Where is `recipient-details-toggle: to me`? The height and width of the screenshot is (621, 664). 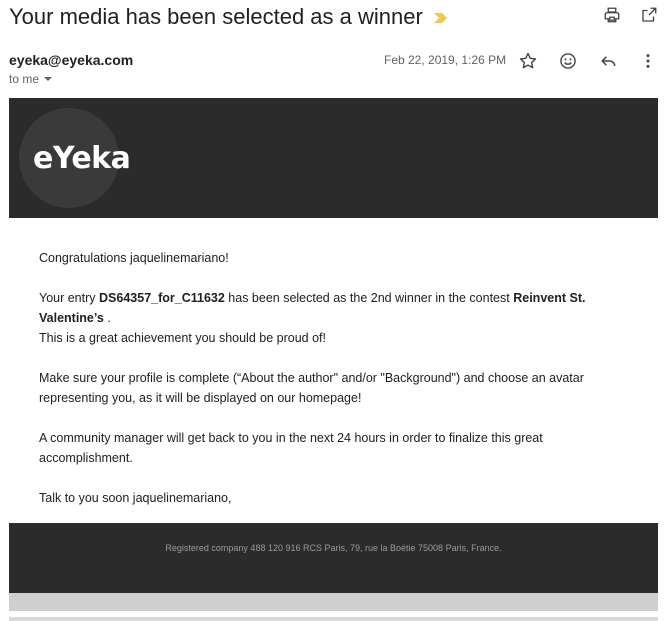 recipient-details-toggle: to me is located at coordinates (31, 79).